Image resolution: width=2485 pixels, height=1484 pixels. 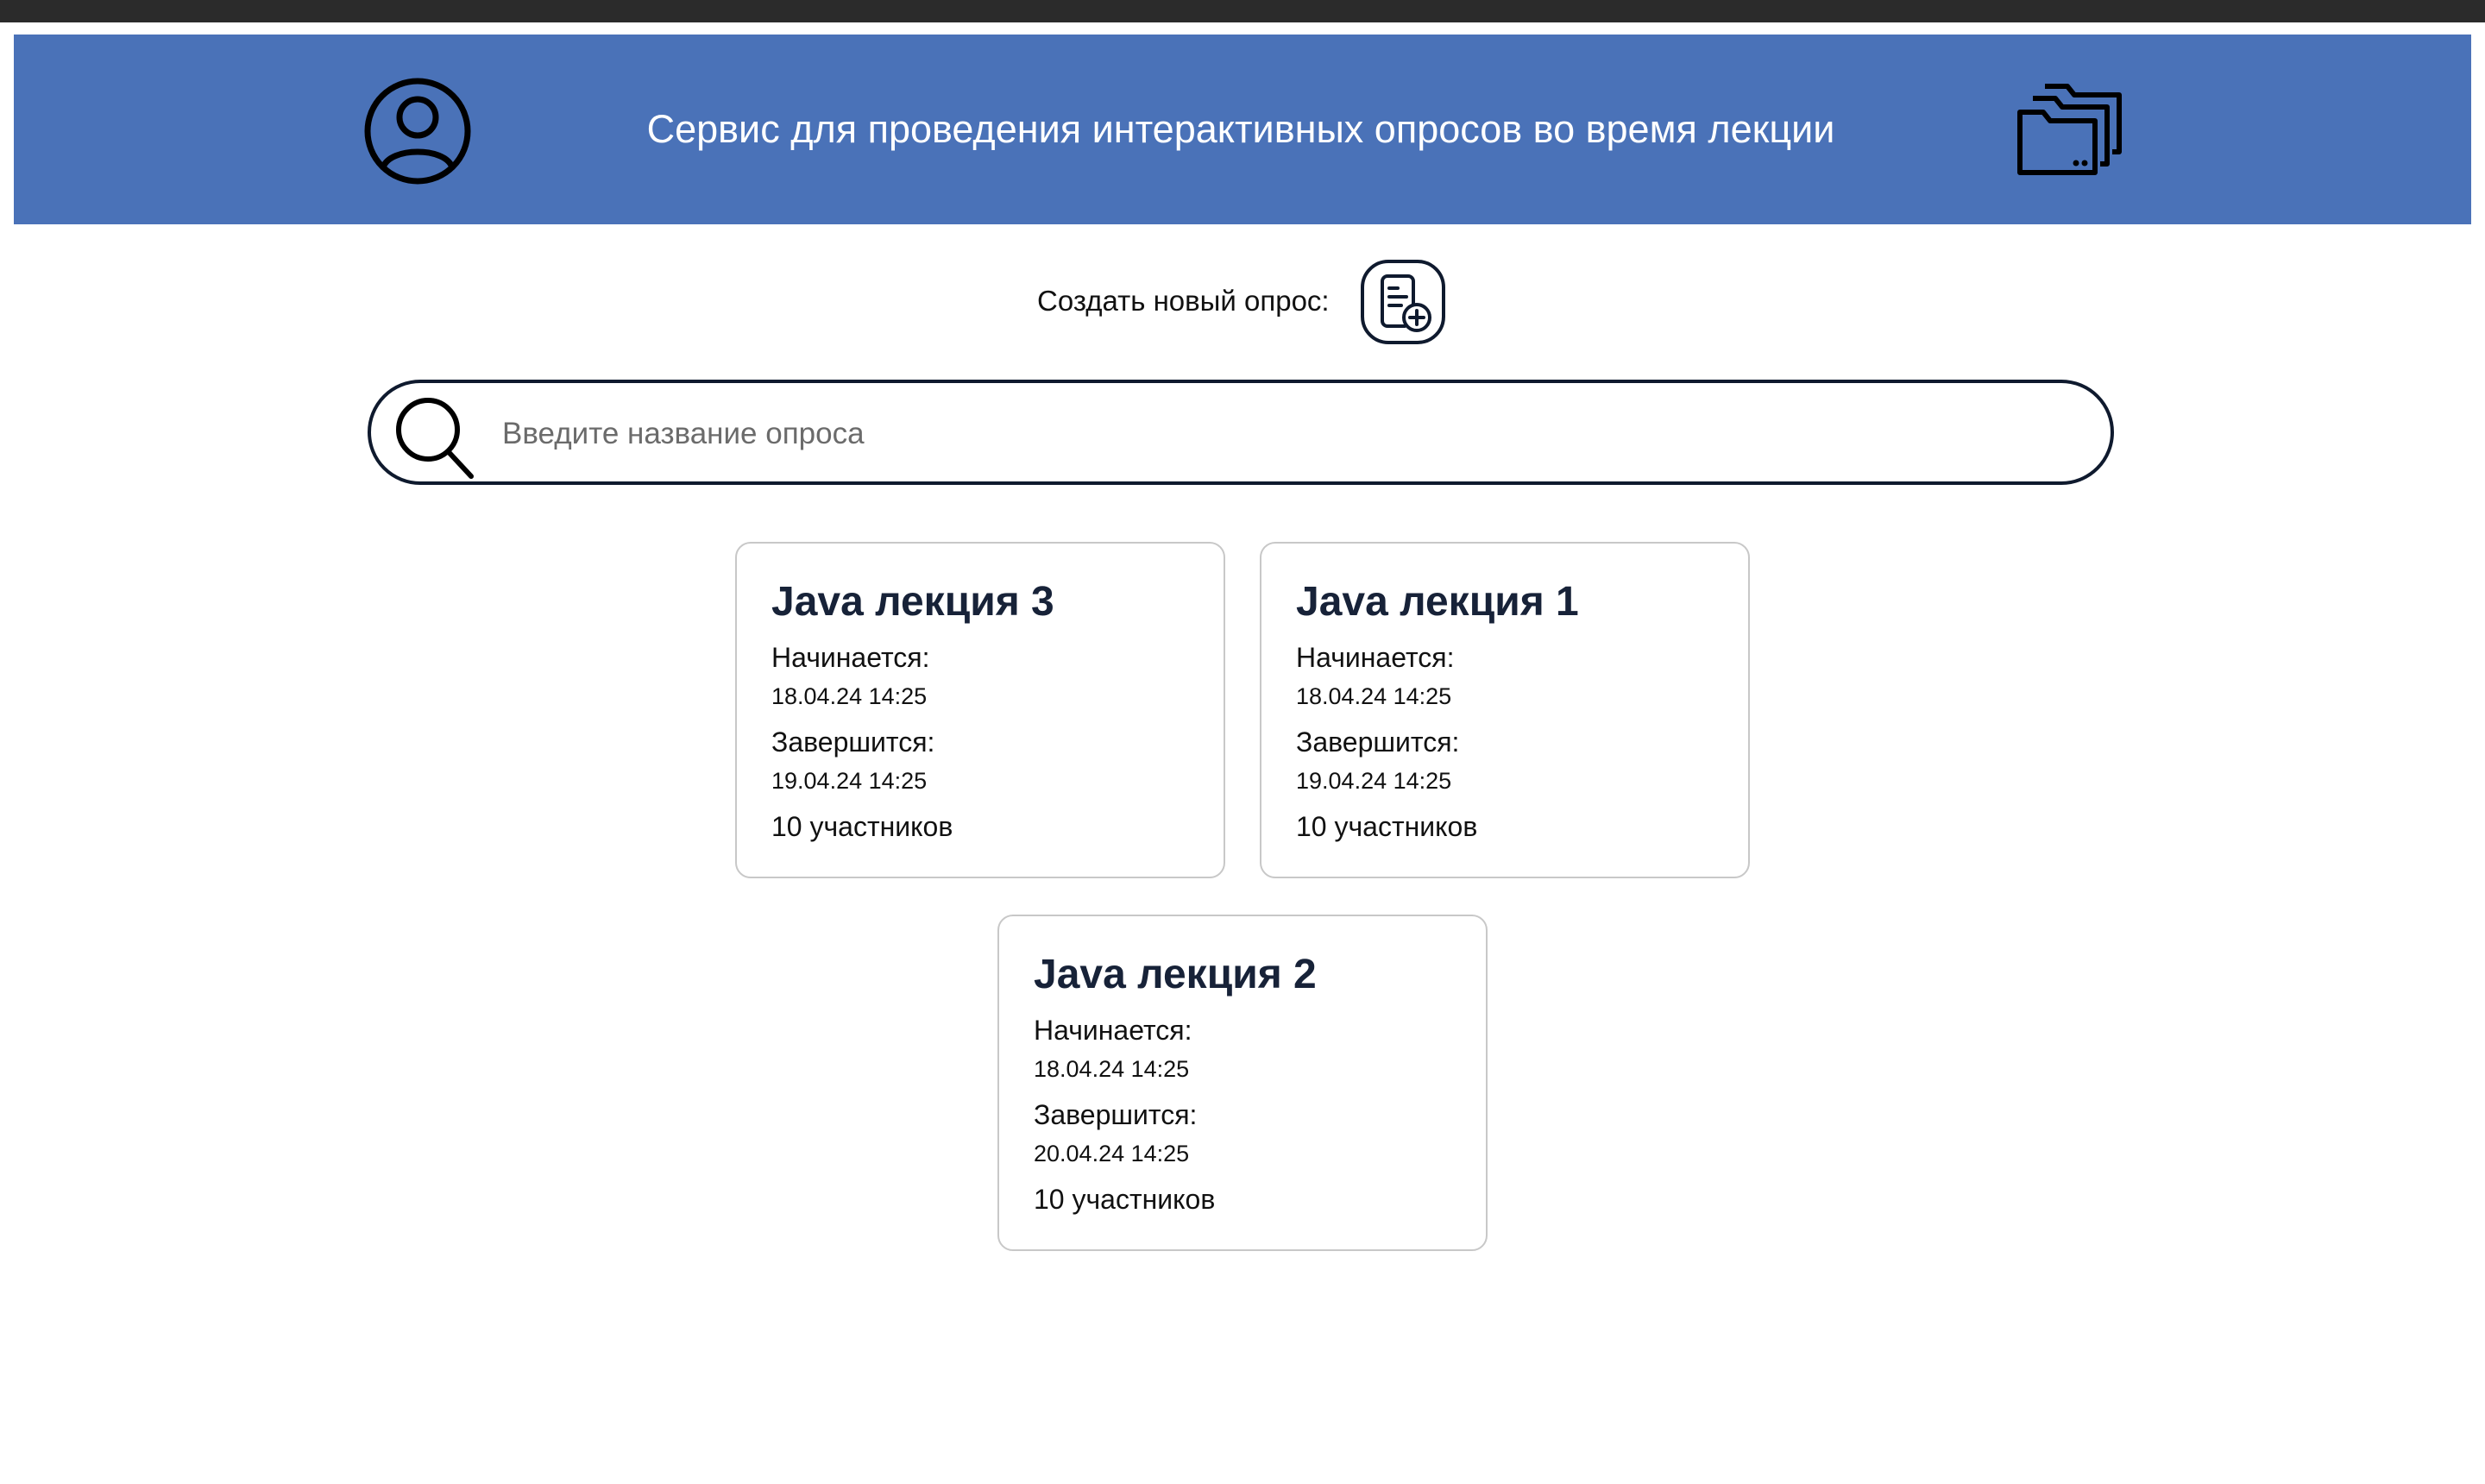 I want to click on poll-title: Java лекция 1, so click(x=1437, y=602).